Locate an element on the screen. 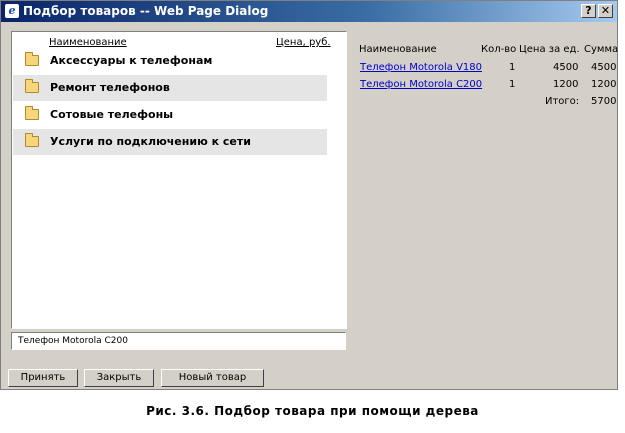 This screenshot has width=625, height=433. tree-item-cell-phones: Сотовые телефоны is located at coordinates (170, 115).